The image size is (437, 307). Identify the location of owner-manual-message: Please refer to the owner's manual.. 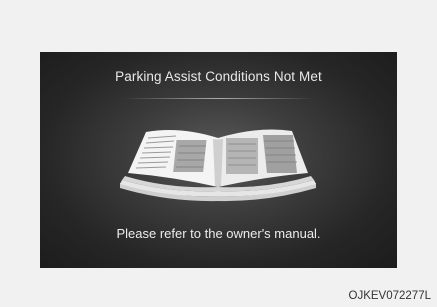
(218, 233).